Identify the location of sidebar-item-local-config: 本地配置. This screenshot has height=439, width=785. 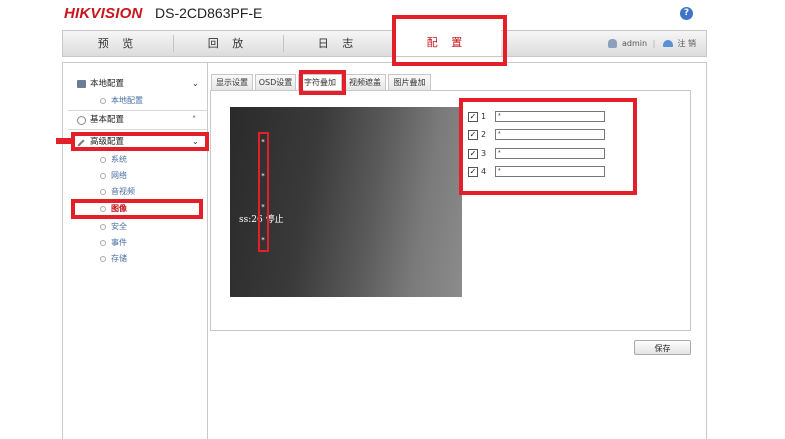
(121, 101).